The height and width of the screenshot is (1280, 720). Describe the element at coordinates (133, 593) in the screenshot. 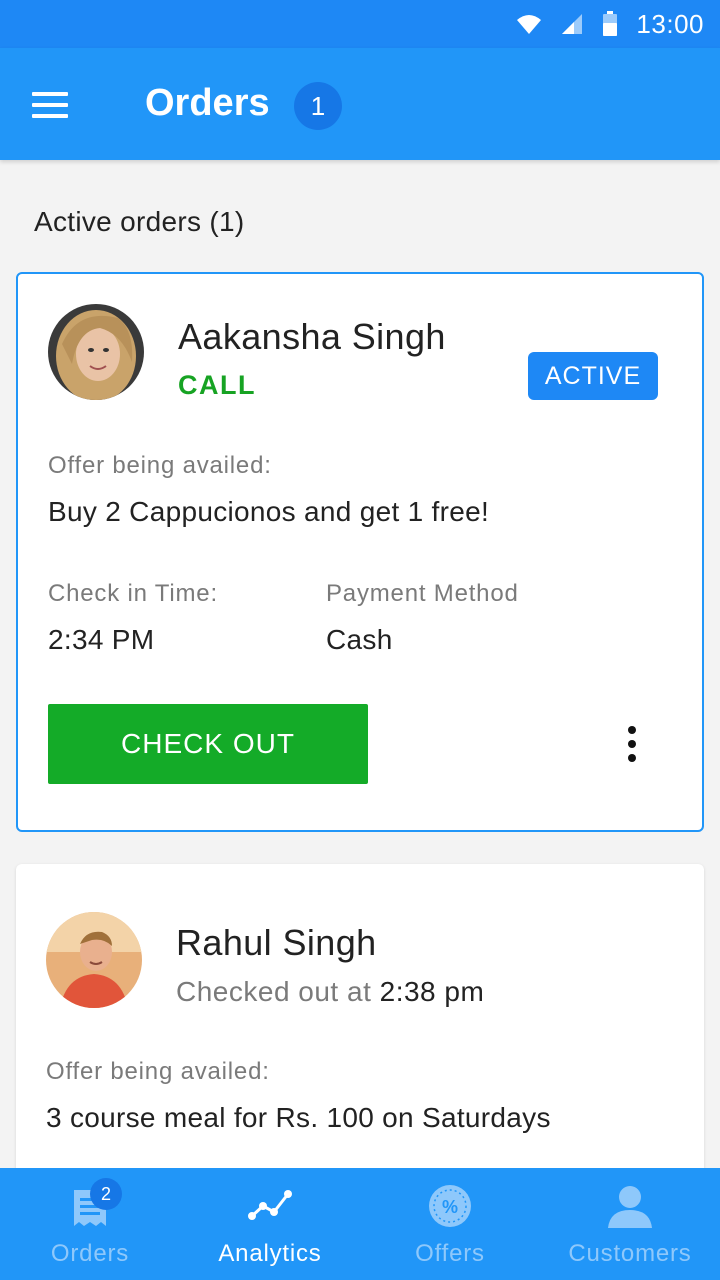

I see `checkin-label: Check in Time:` at that location.